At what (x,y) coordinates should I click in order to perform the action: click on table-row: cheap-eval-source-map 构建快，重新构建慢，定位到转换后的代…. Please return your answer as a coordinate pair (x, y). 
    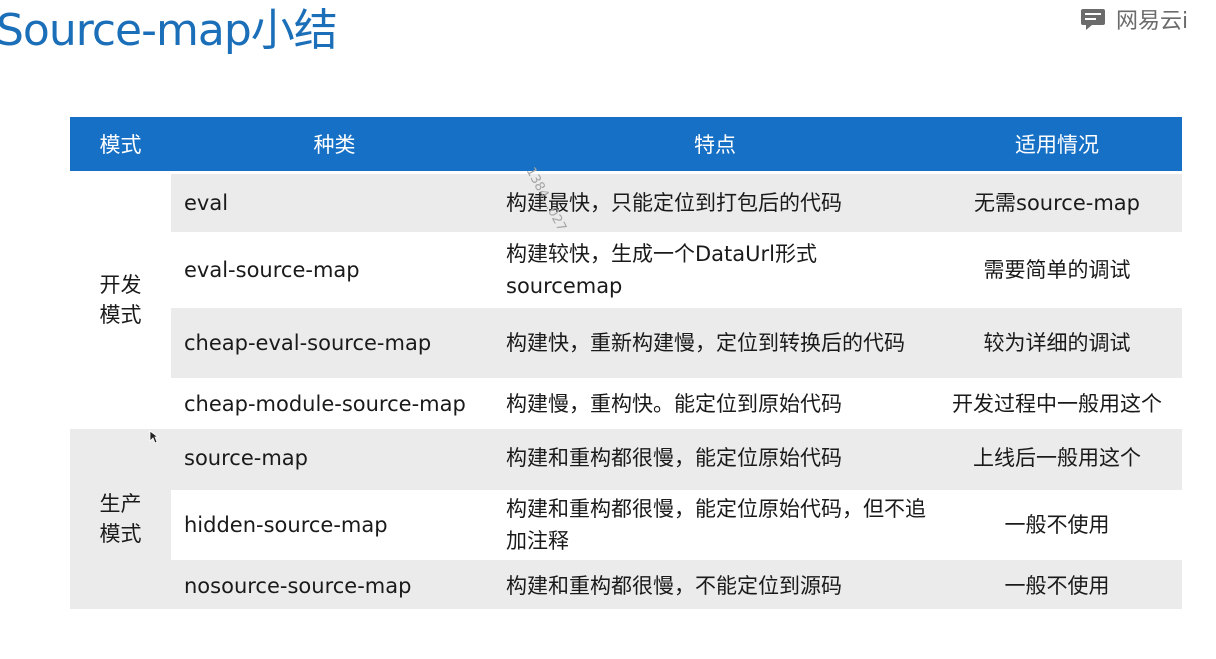
    Looking at the image, I should click on (676, 343).